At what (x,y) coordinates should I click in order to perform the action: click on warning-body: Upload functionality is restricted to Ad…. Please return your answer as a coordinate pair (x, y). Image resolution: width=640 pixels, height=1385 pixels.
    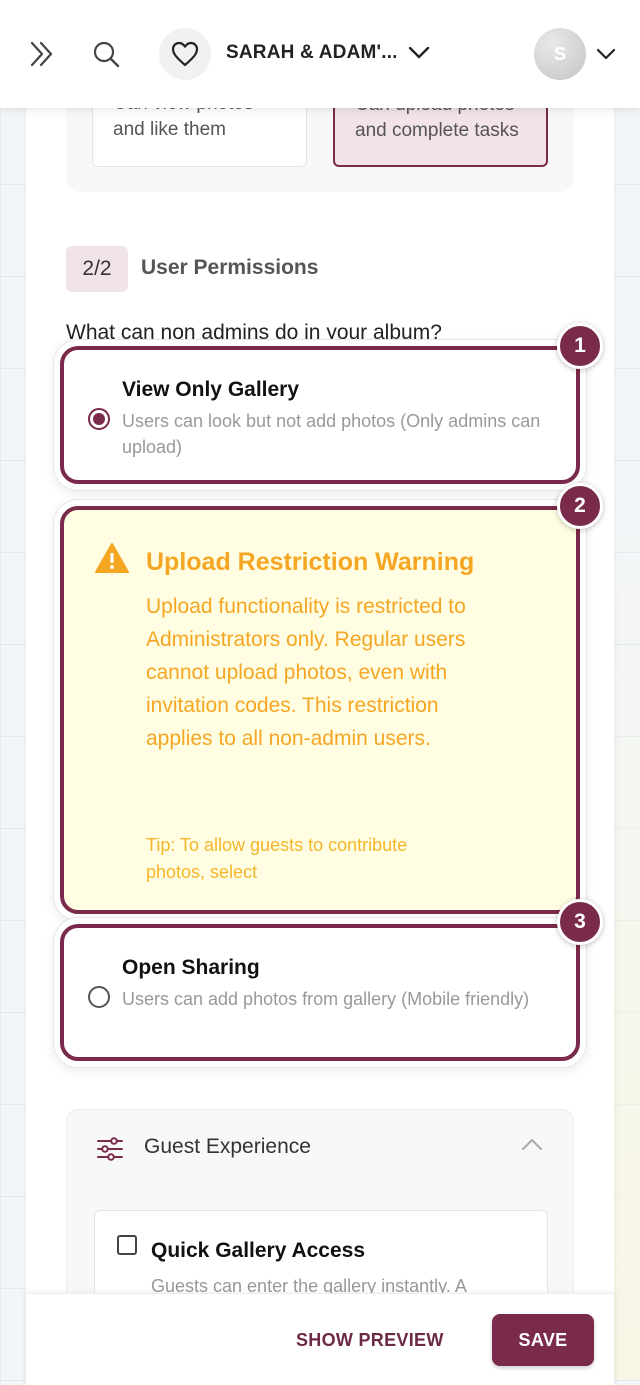
    Looking at the image, I should click on (306, 672).